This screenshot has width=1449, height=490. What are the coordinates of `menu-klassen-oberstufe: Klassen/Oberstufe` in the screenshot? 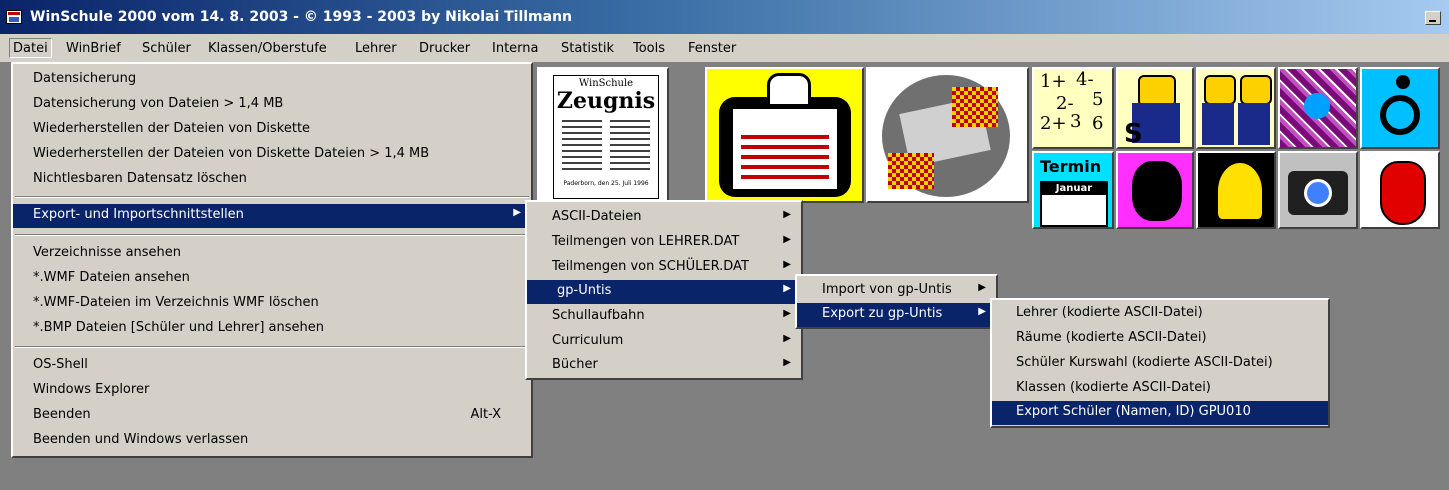 It's located at (267, 48).